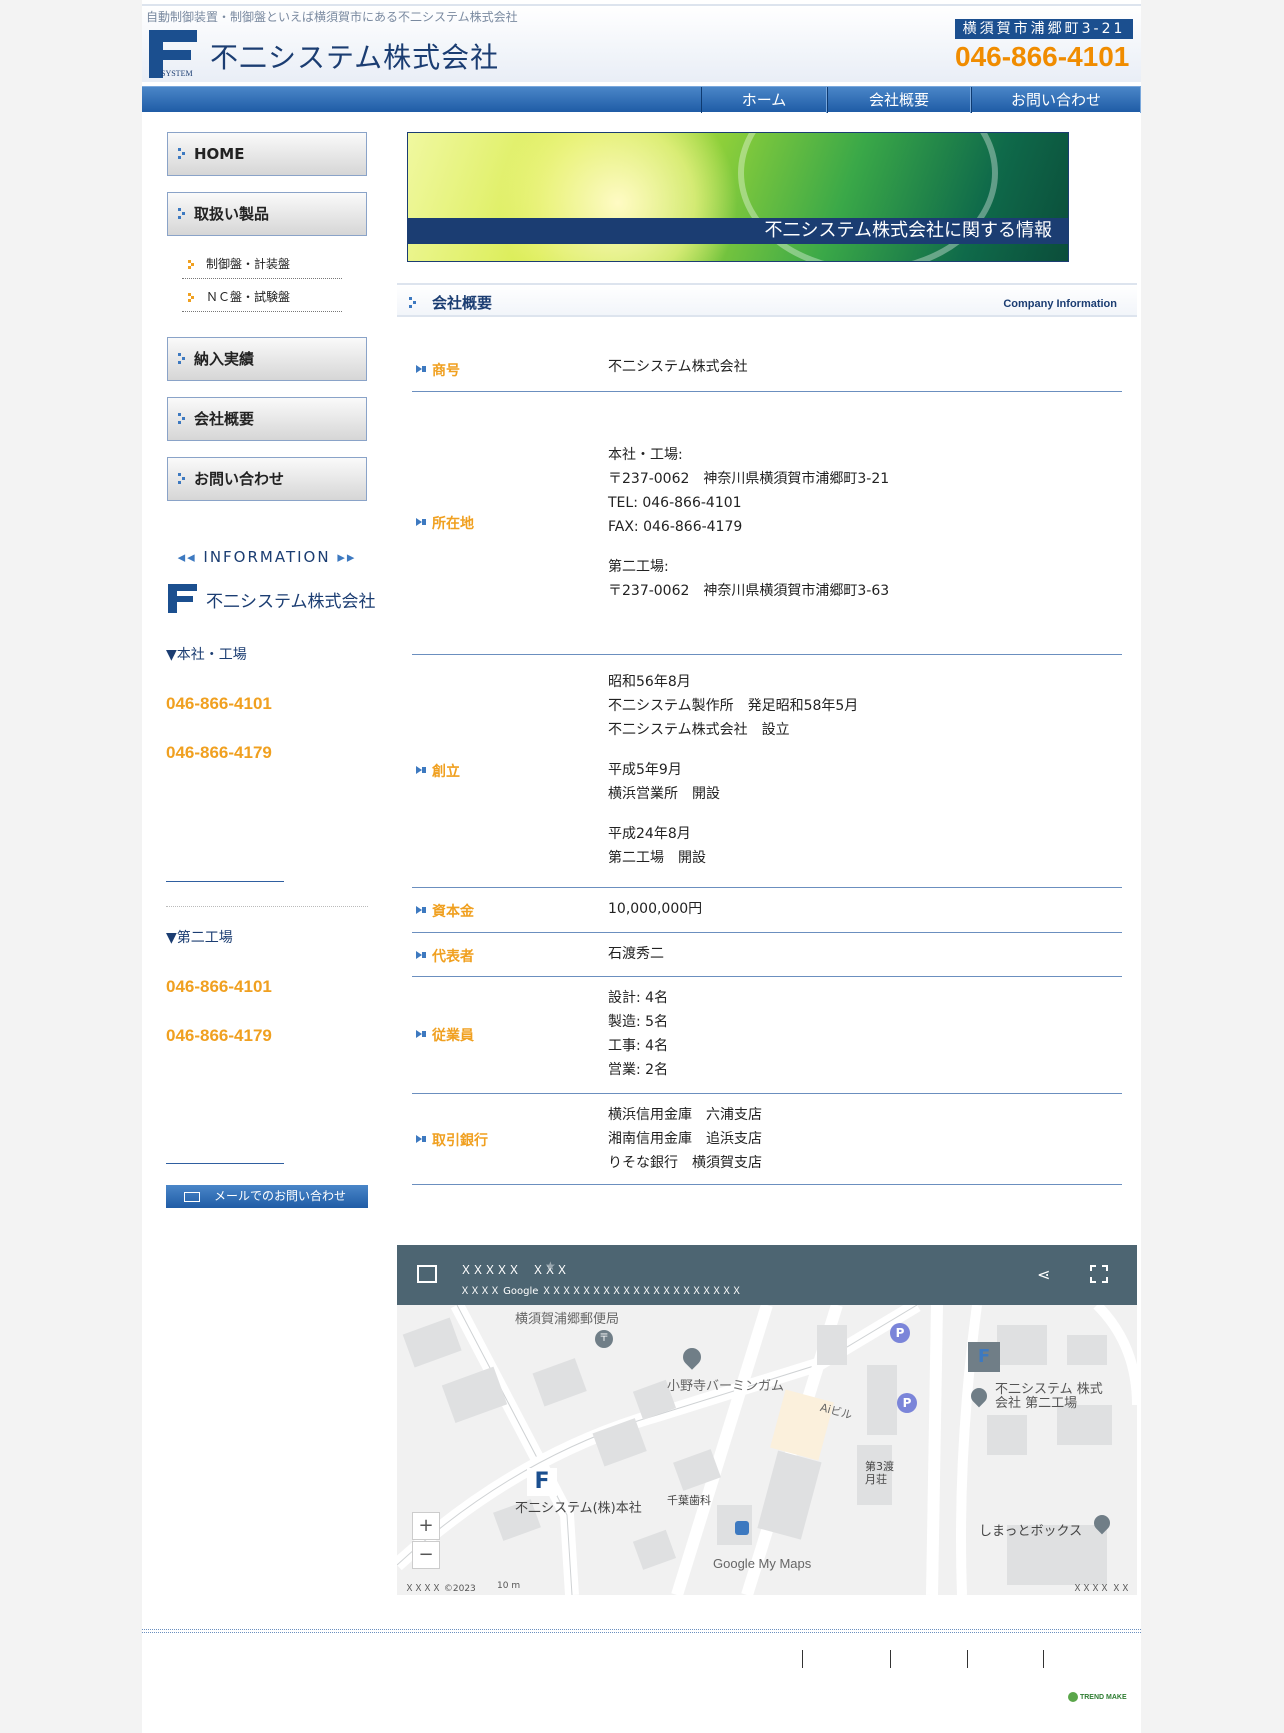 This screenshot has width=1284, height=1733. Describe the element at coordinates (767, 910) in the screenshot. I see `info-row-capital: 資本金 10,000,000円` at that location.